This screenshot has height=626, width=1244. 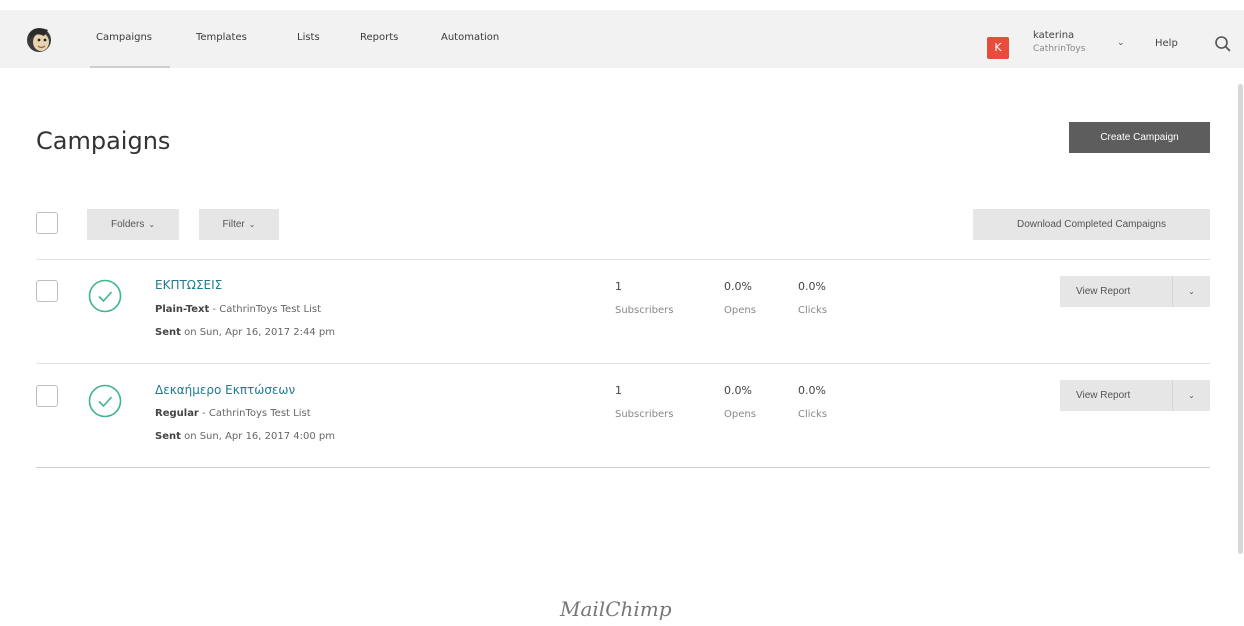 I want to click on filter-dropdown: Filter ⌄, so click(x=239, y=224).